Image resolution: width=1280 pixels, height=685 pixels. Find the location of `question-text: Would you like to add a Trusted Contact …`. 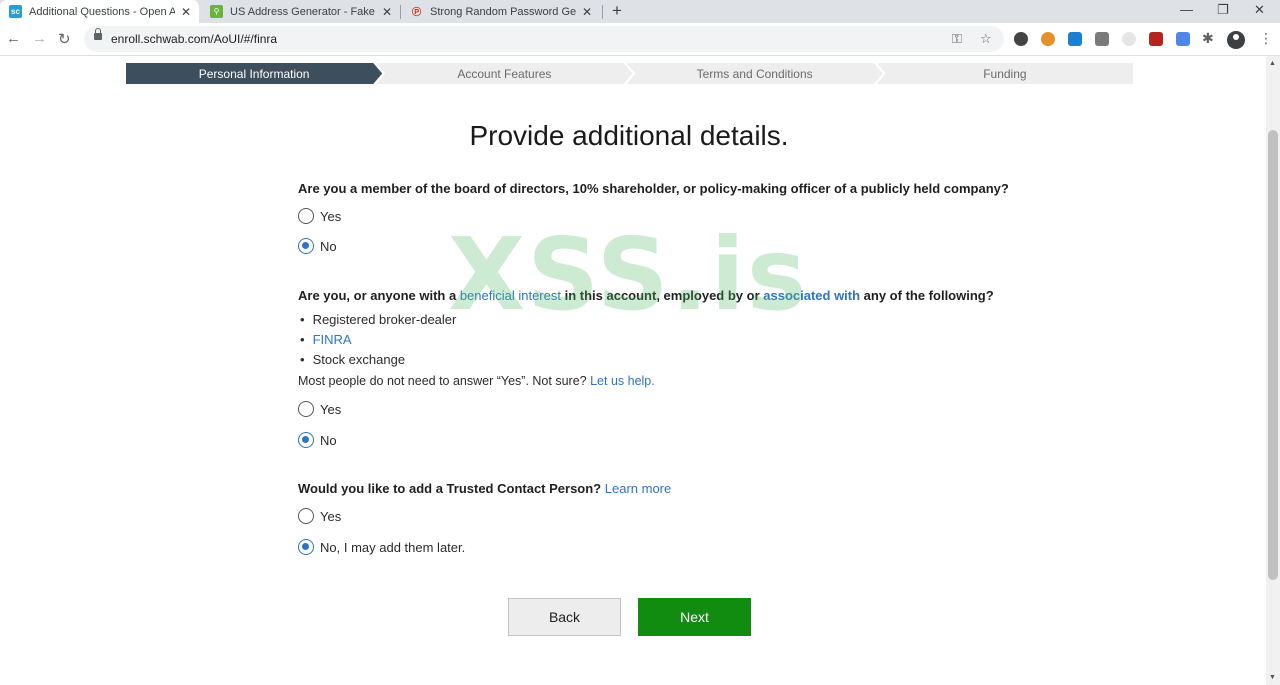

question-text: Would you like to add a Trusted Contact … is located at coordinates (450, 488).